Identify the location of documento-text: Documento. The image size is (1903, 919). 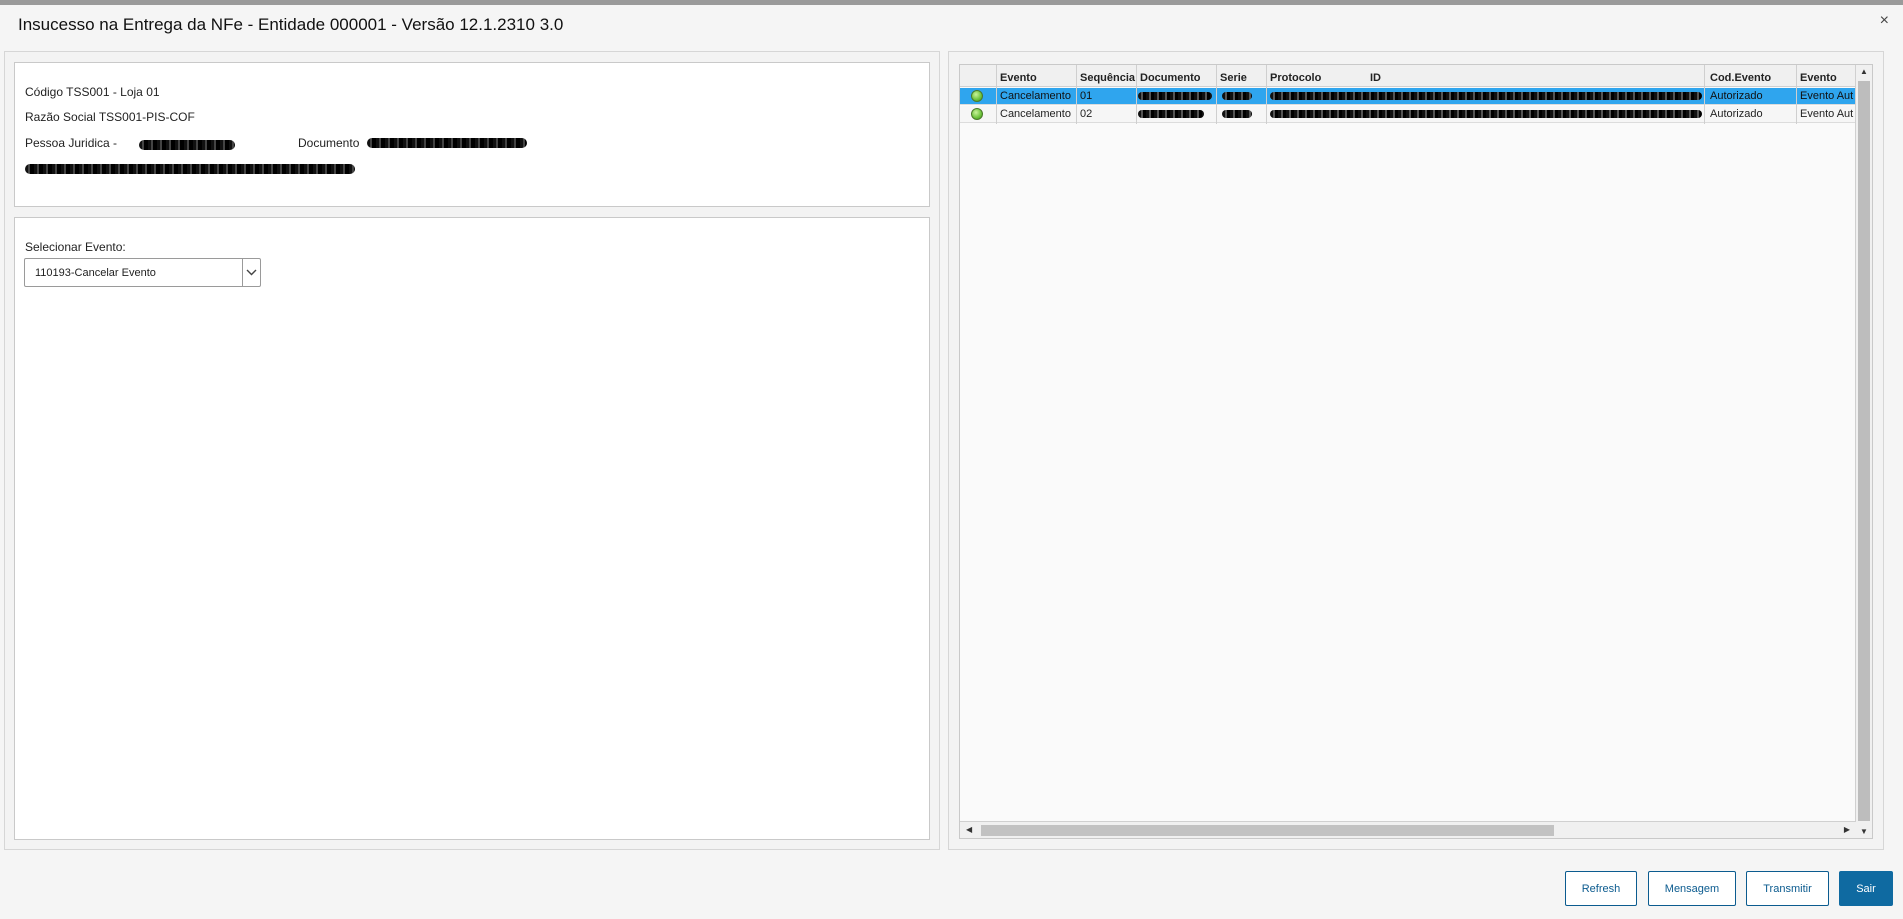
(329, 143).